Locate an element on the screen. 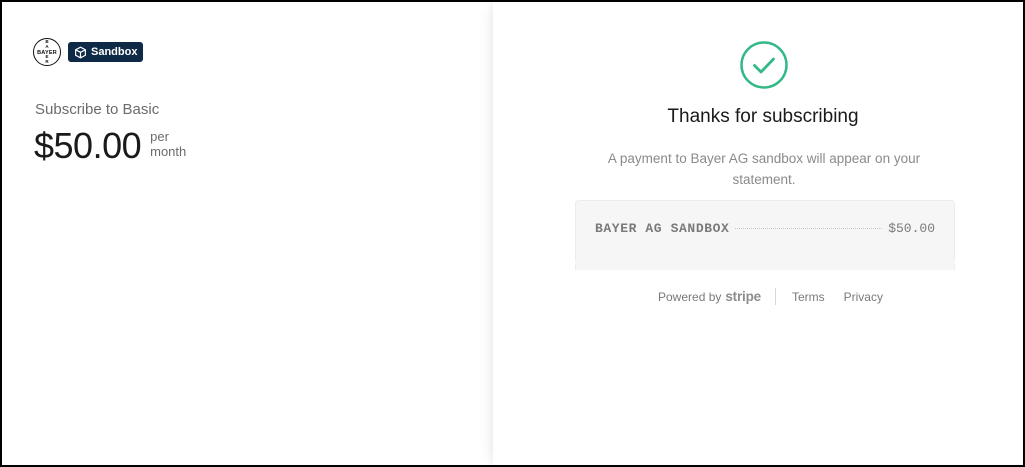 The width and height of the screenshot is (1025, 467). billing-interval: per month is located at coordinates (168, 144).